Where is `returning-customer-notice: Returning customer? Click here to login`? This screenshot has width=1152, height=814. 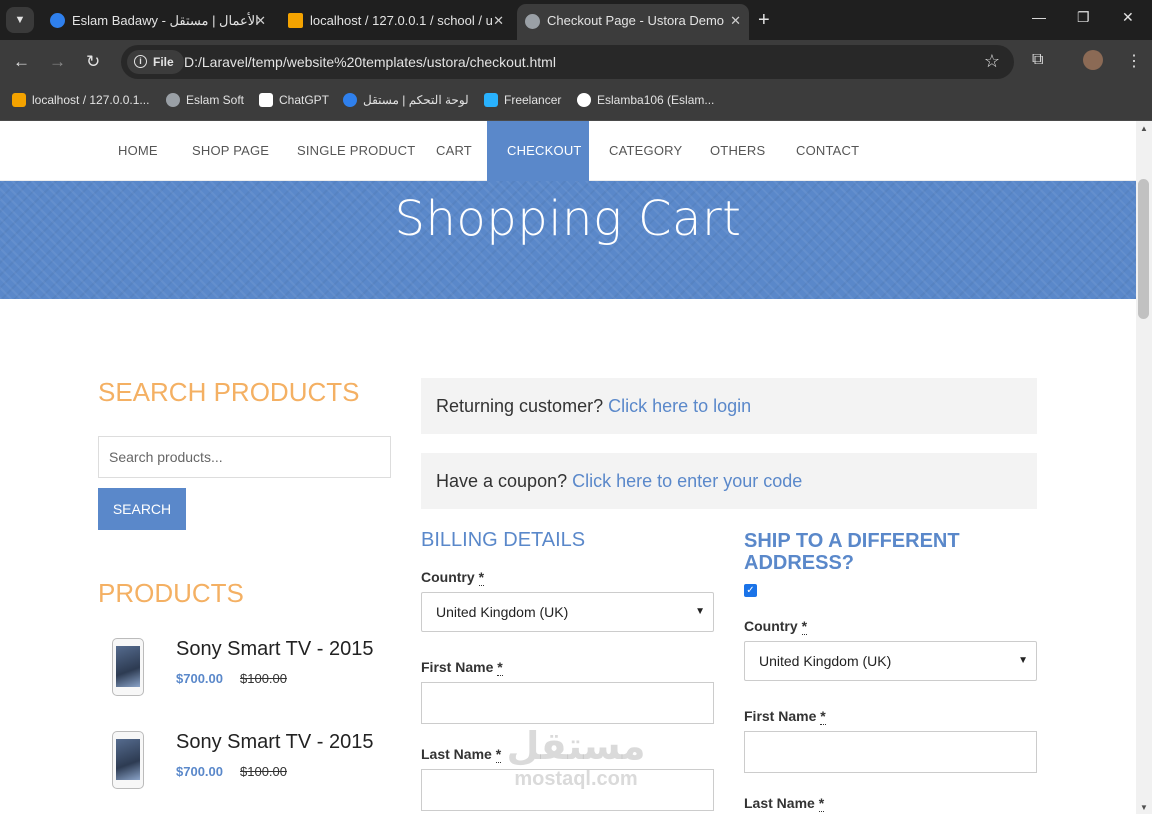 returning-customer-notice: Returning customer? Click here to login is located at coordinates (729, 406).